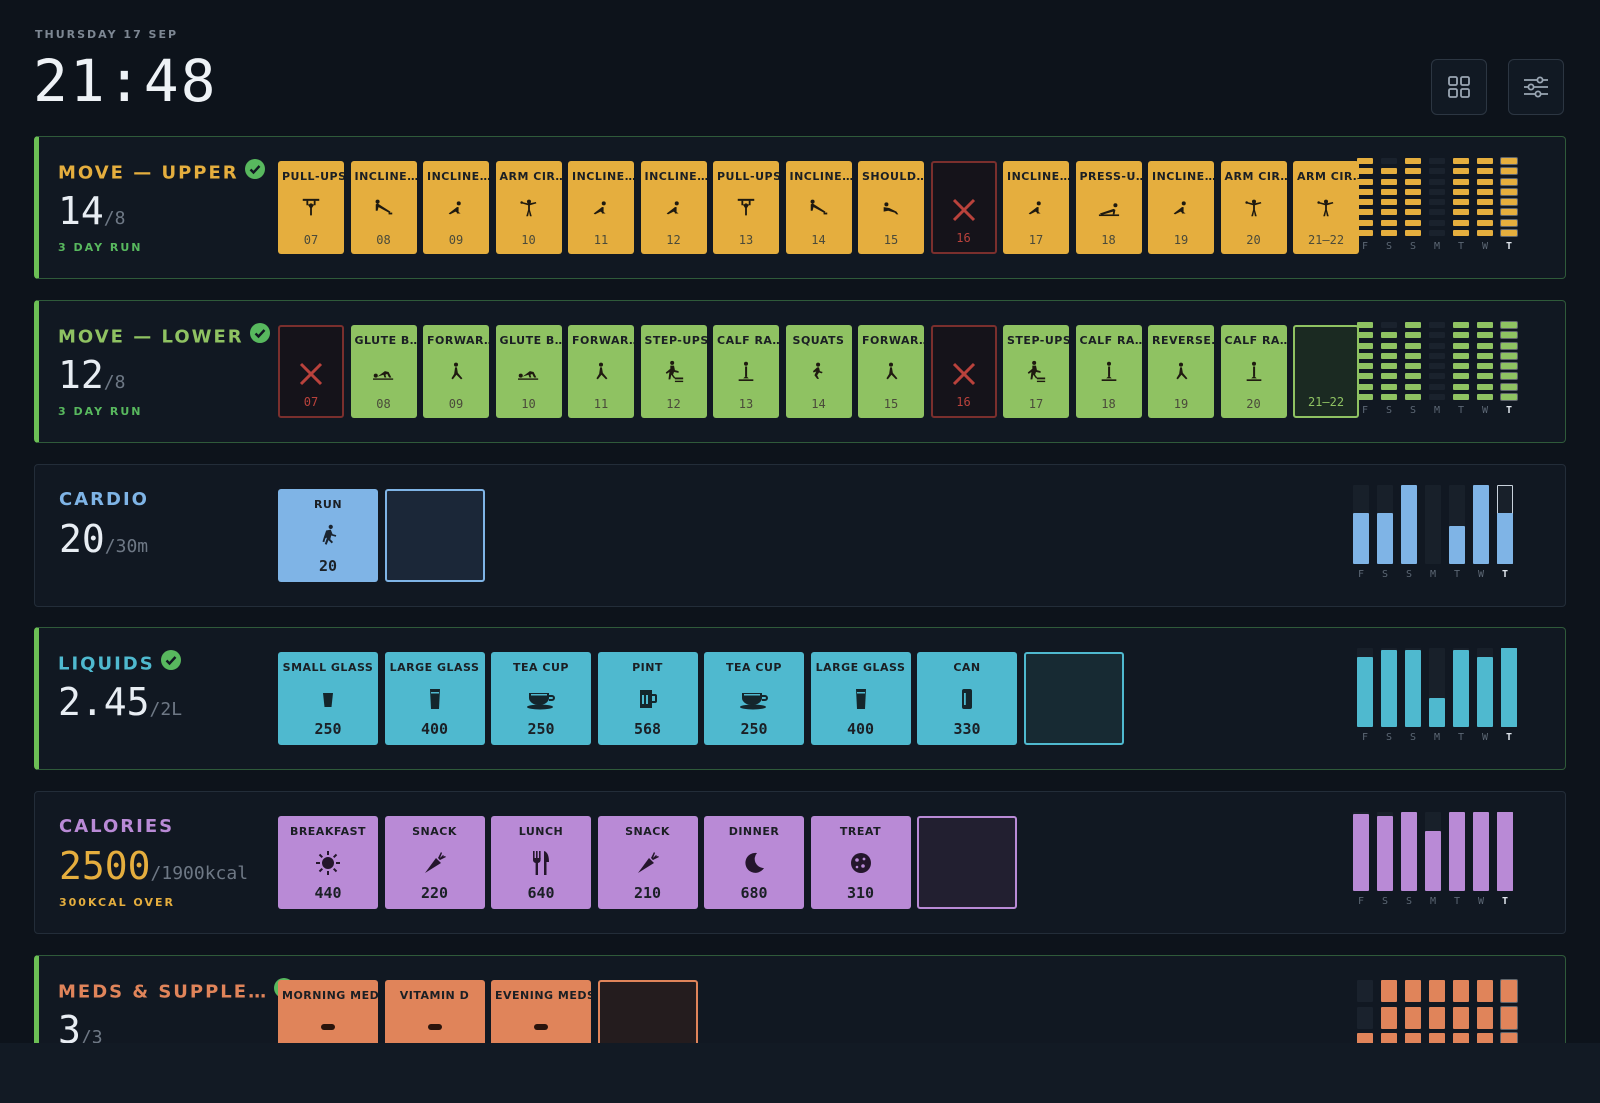 The width and height of the screenshot is (1600, 1103). Describe the element at coordinates (91, 215) in the screenshot. I see `section-value: 14/8` at that location.